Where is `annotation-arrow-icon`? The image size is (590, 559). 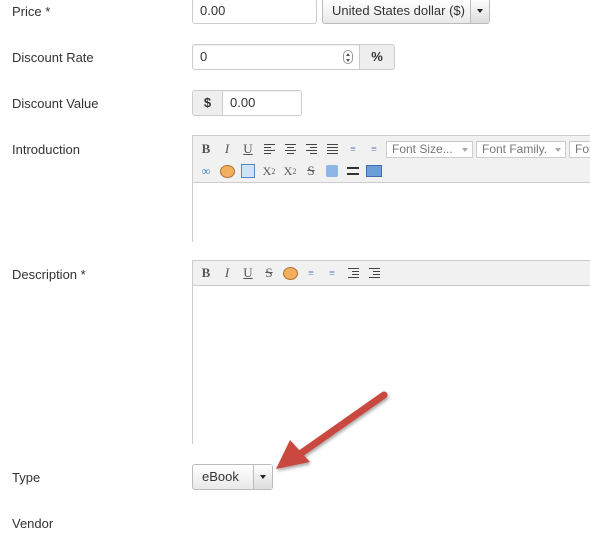 annotation-arrow-icon is located at coordinates (332, 430).